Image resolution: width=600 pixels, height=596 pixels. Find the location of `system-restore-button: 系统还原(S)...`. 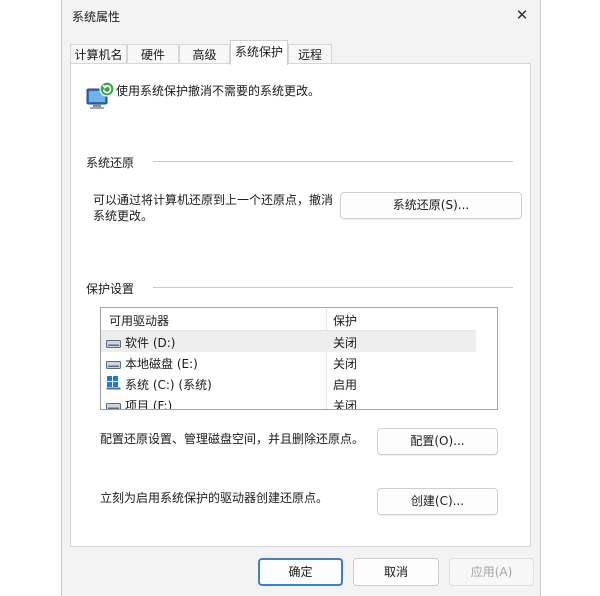

system-restore-button: 系统还原(S)... is located at coordinates (431, 205).